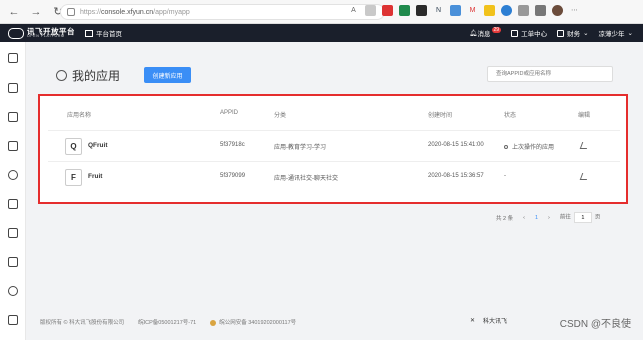 The height and width of the screenshot is (340, 643). What do you see at coordinates (222, 12) in the screenshot?
I see `address-bar: https://console.xfyun.cn/app/myapp` at bounding box center [222, 12].